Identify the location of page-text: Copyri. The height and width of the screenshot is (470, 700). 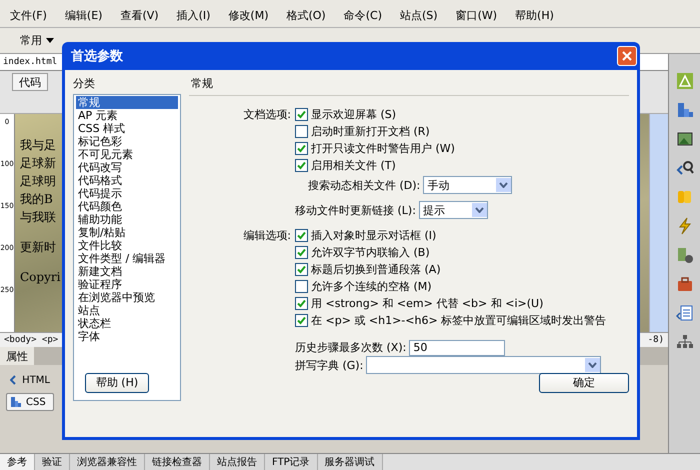
(40, 277).